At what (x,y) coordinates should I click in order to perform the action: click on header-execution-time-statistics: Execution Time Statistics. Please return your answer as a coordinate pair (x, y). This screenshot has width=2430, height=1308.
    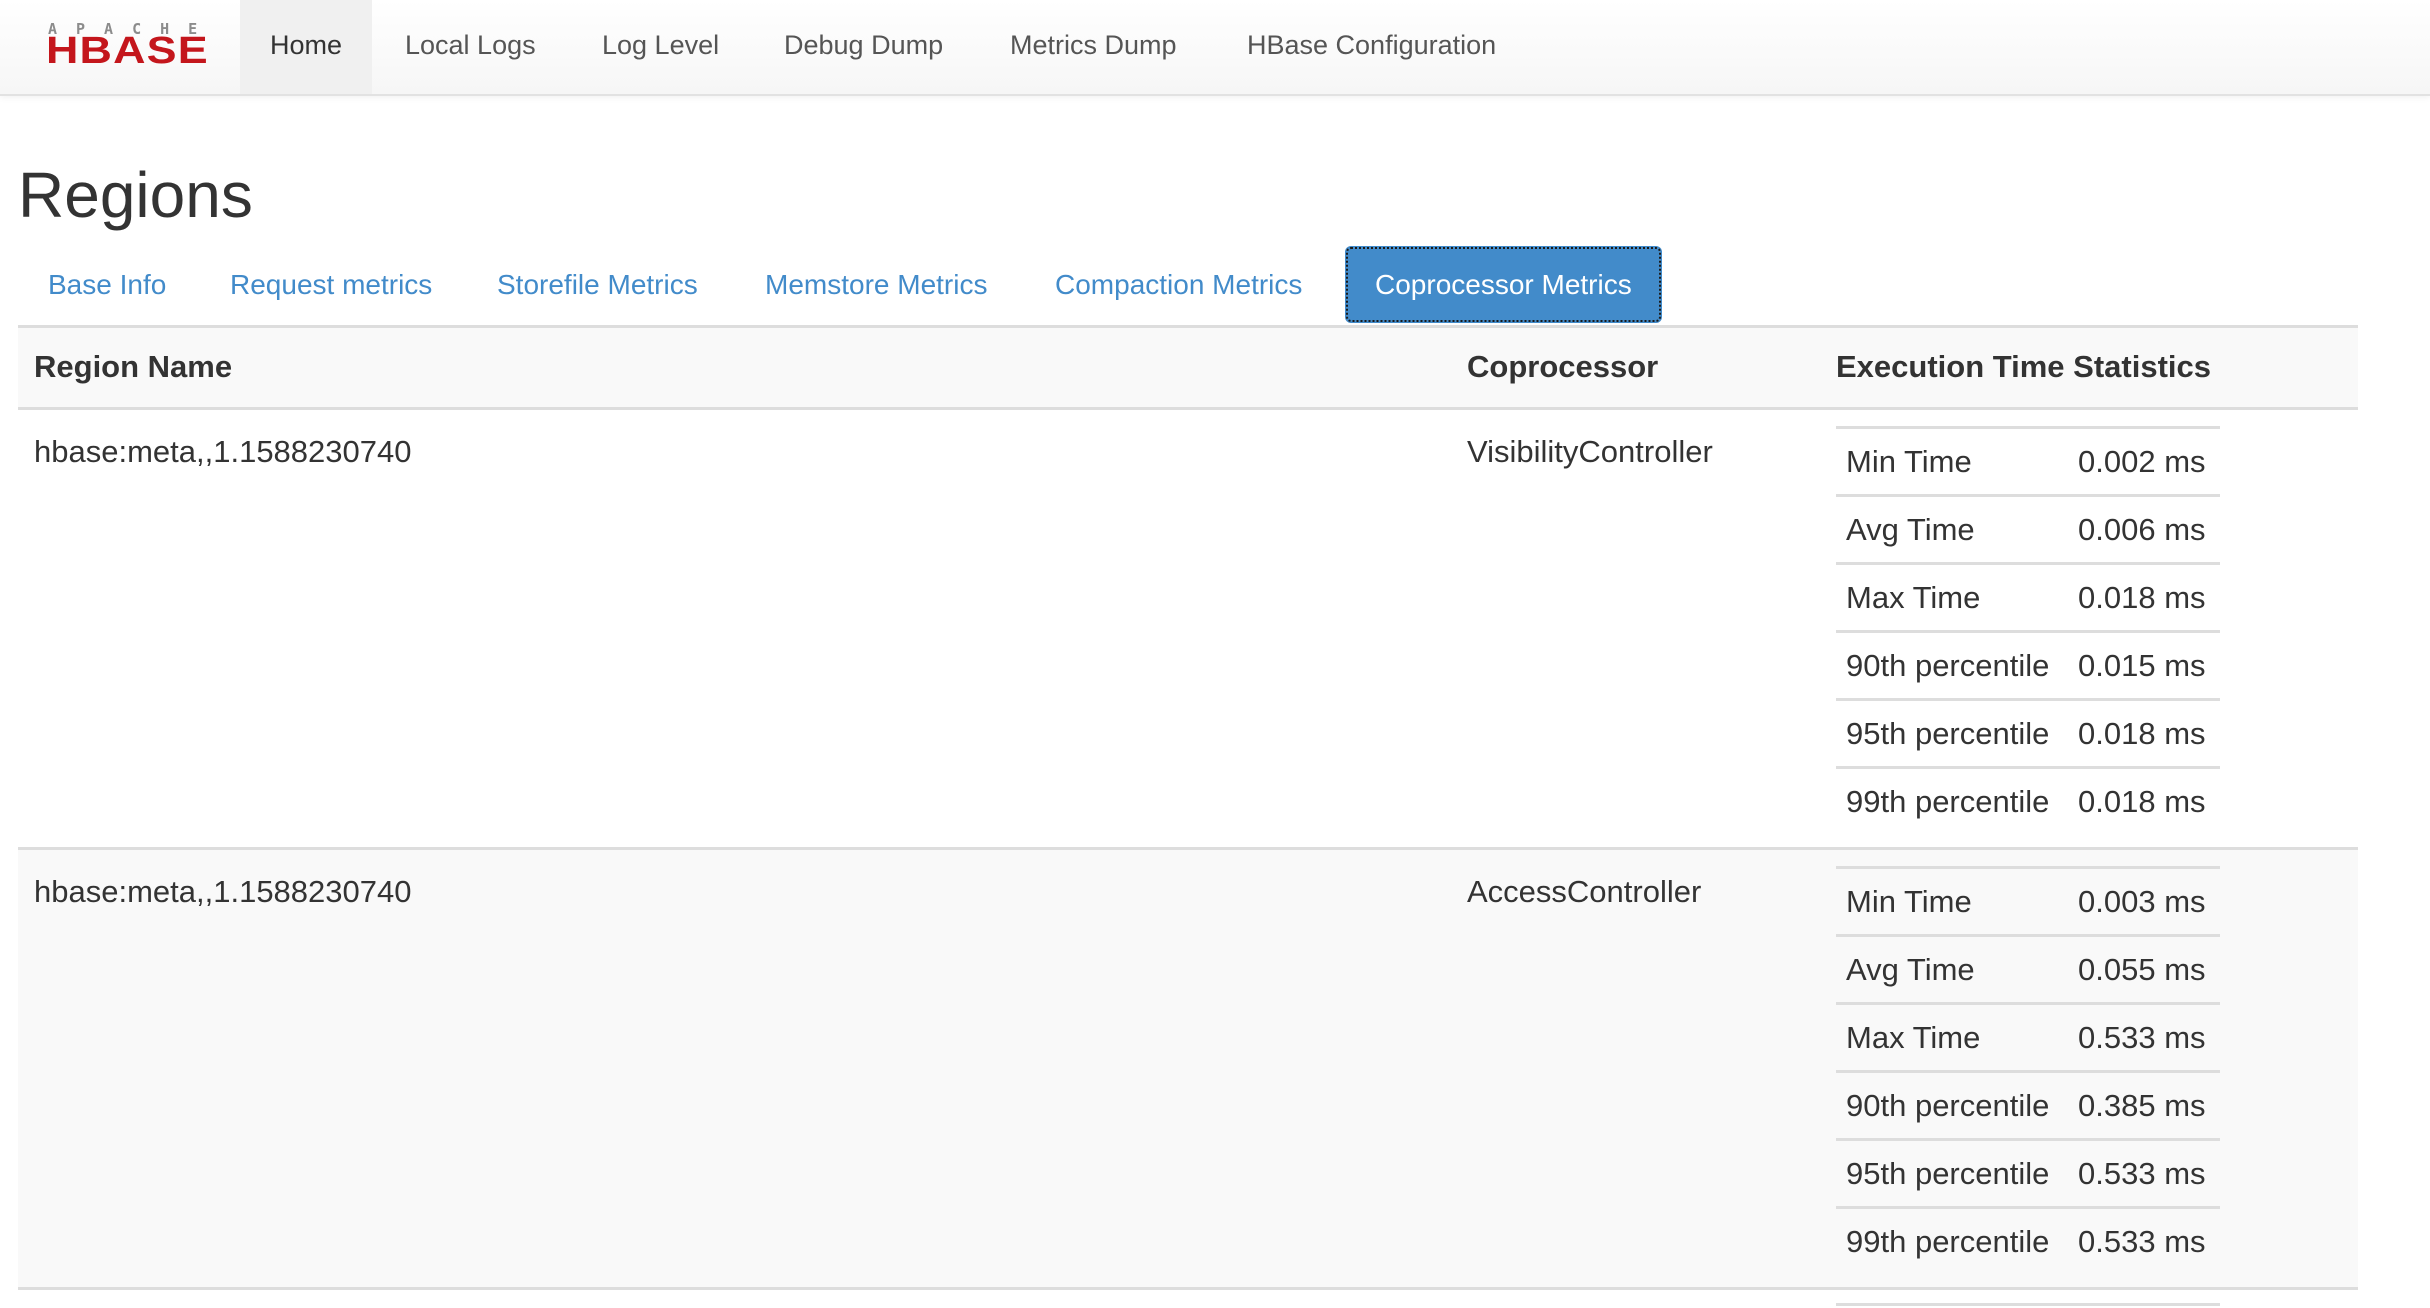
    Looking at the image, I should click on (2023, 366).